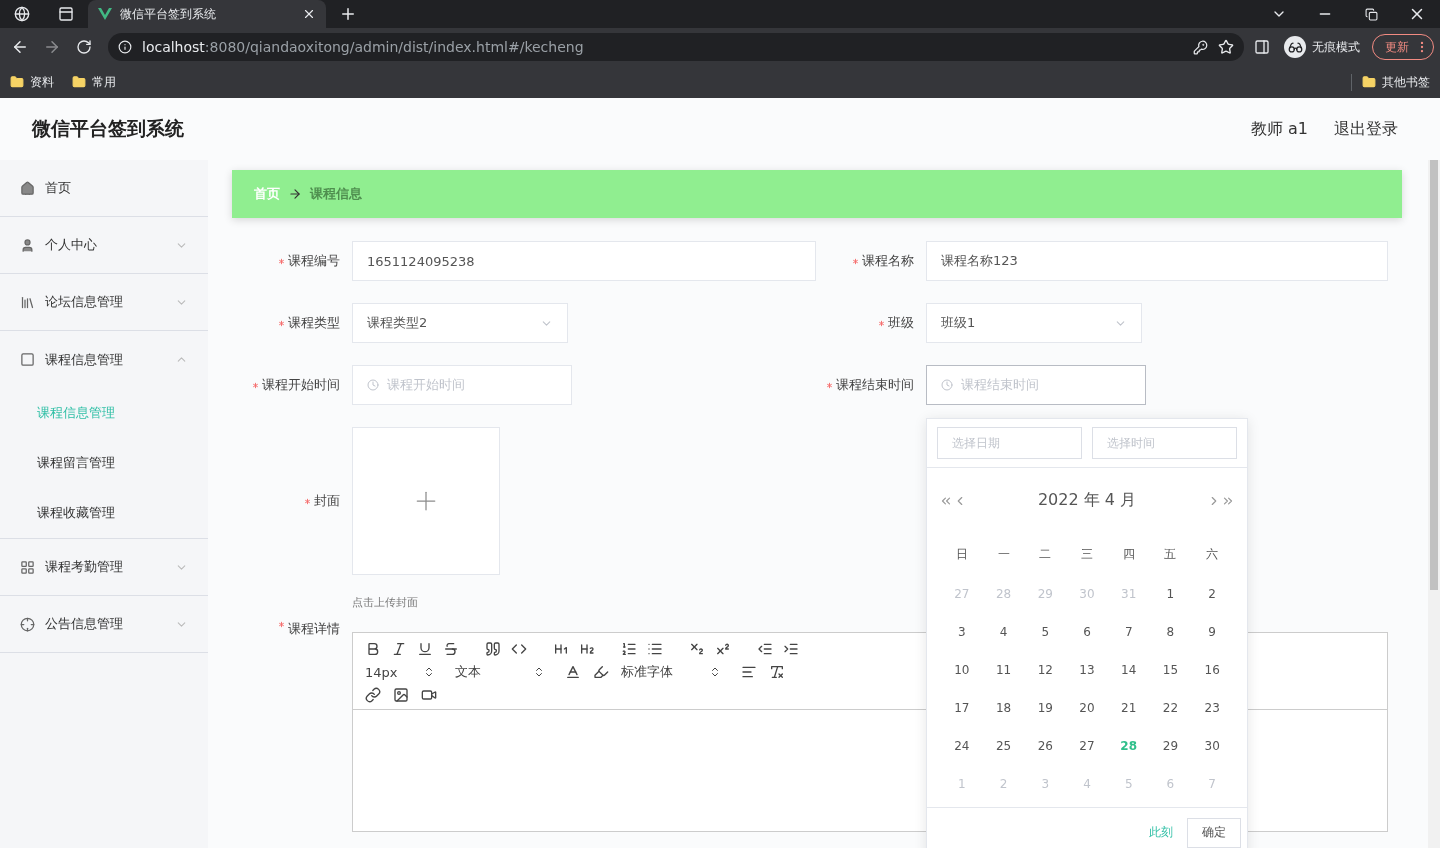 The height and width of the screenshot is (848, 1440). What do you see at coordinates (52, 47) in the screenshot?
I see `forward-arrow-icon` at bounding box center [52, 47].